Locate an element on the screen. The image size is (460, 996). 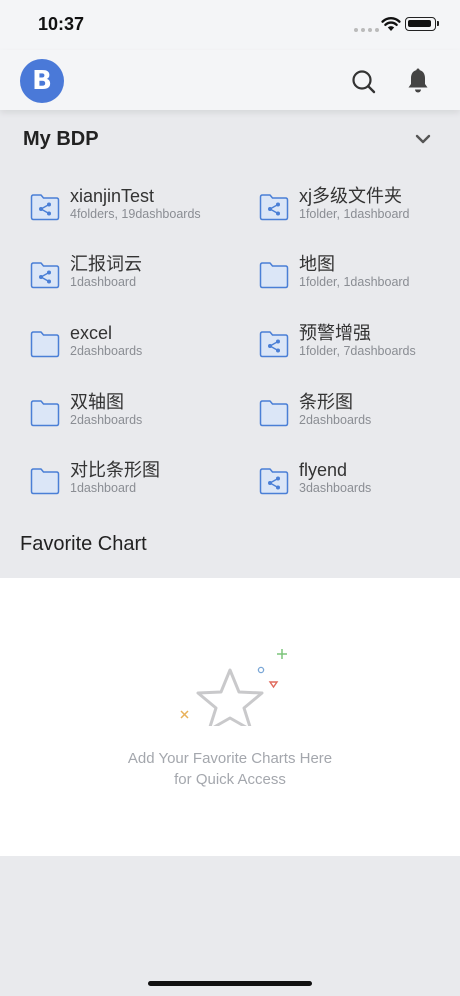
cellular-signal-icon is located at coordinates (366, 30).